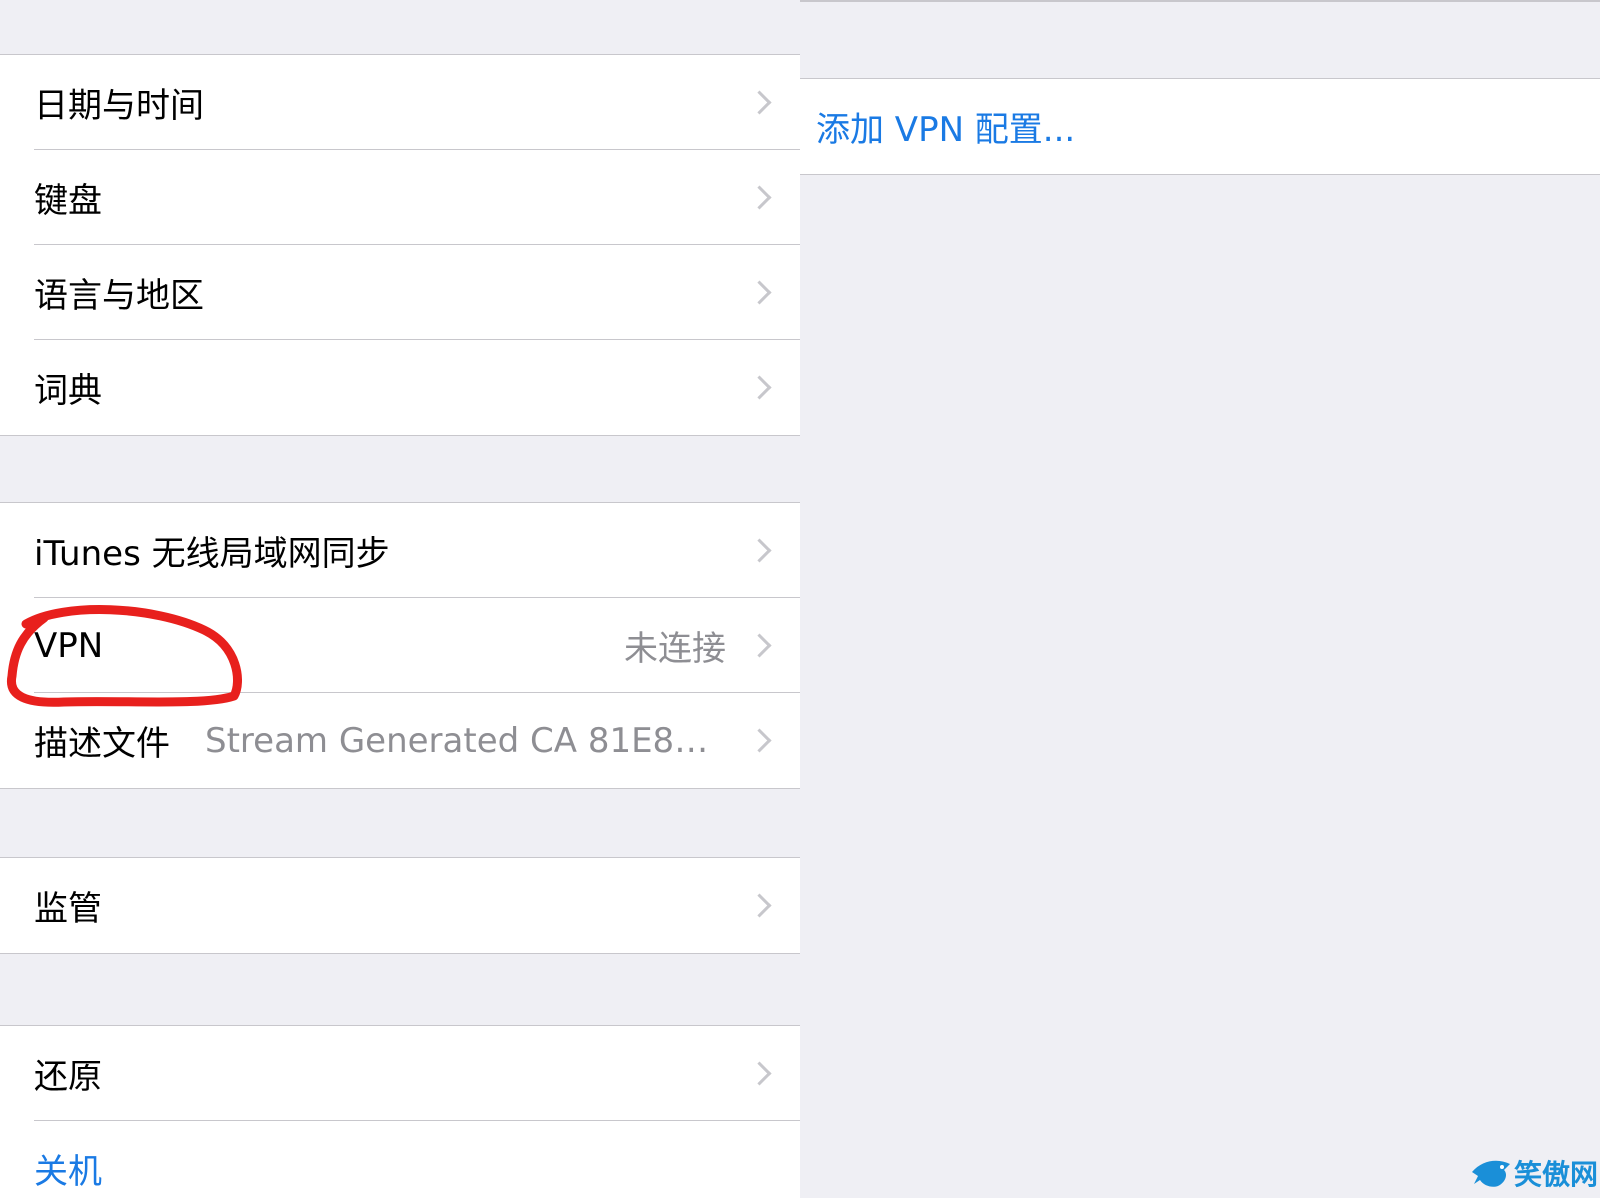 This screenshot has width=1600, height=1198. I want to click on row-date-time: 日期与时间, so click(400, 102).